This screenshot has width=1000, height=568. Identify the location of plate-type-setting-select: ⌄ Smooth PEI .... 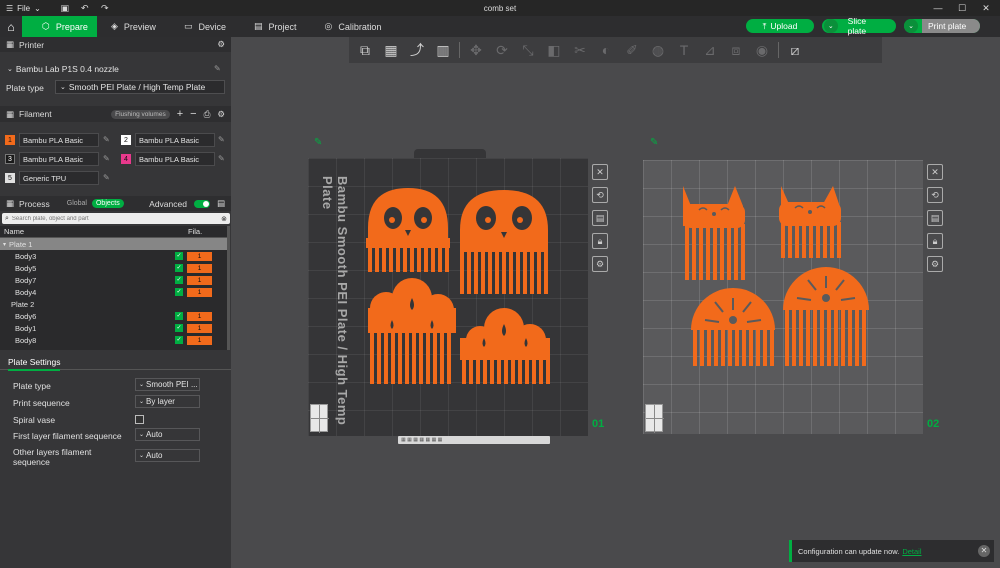
(167, 384).